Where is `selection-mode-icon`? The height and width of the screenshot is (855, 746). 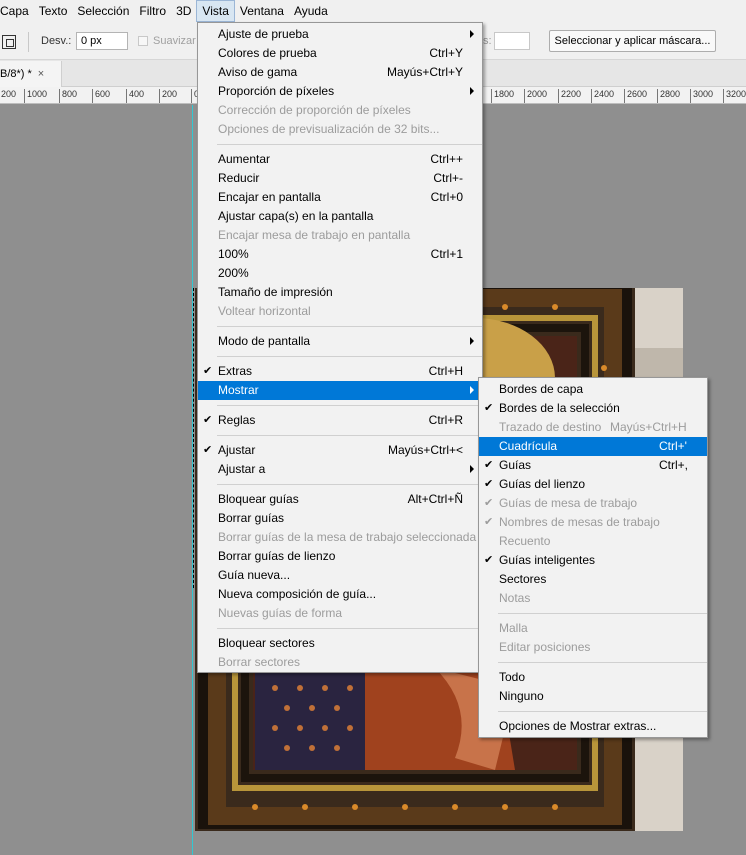
selection-mode-icon is located at coordinates (9, 42).